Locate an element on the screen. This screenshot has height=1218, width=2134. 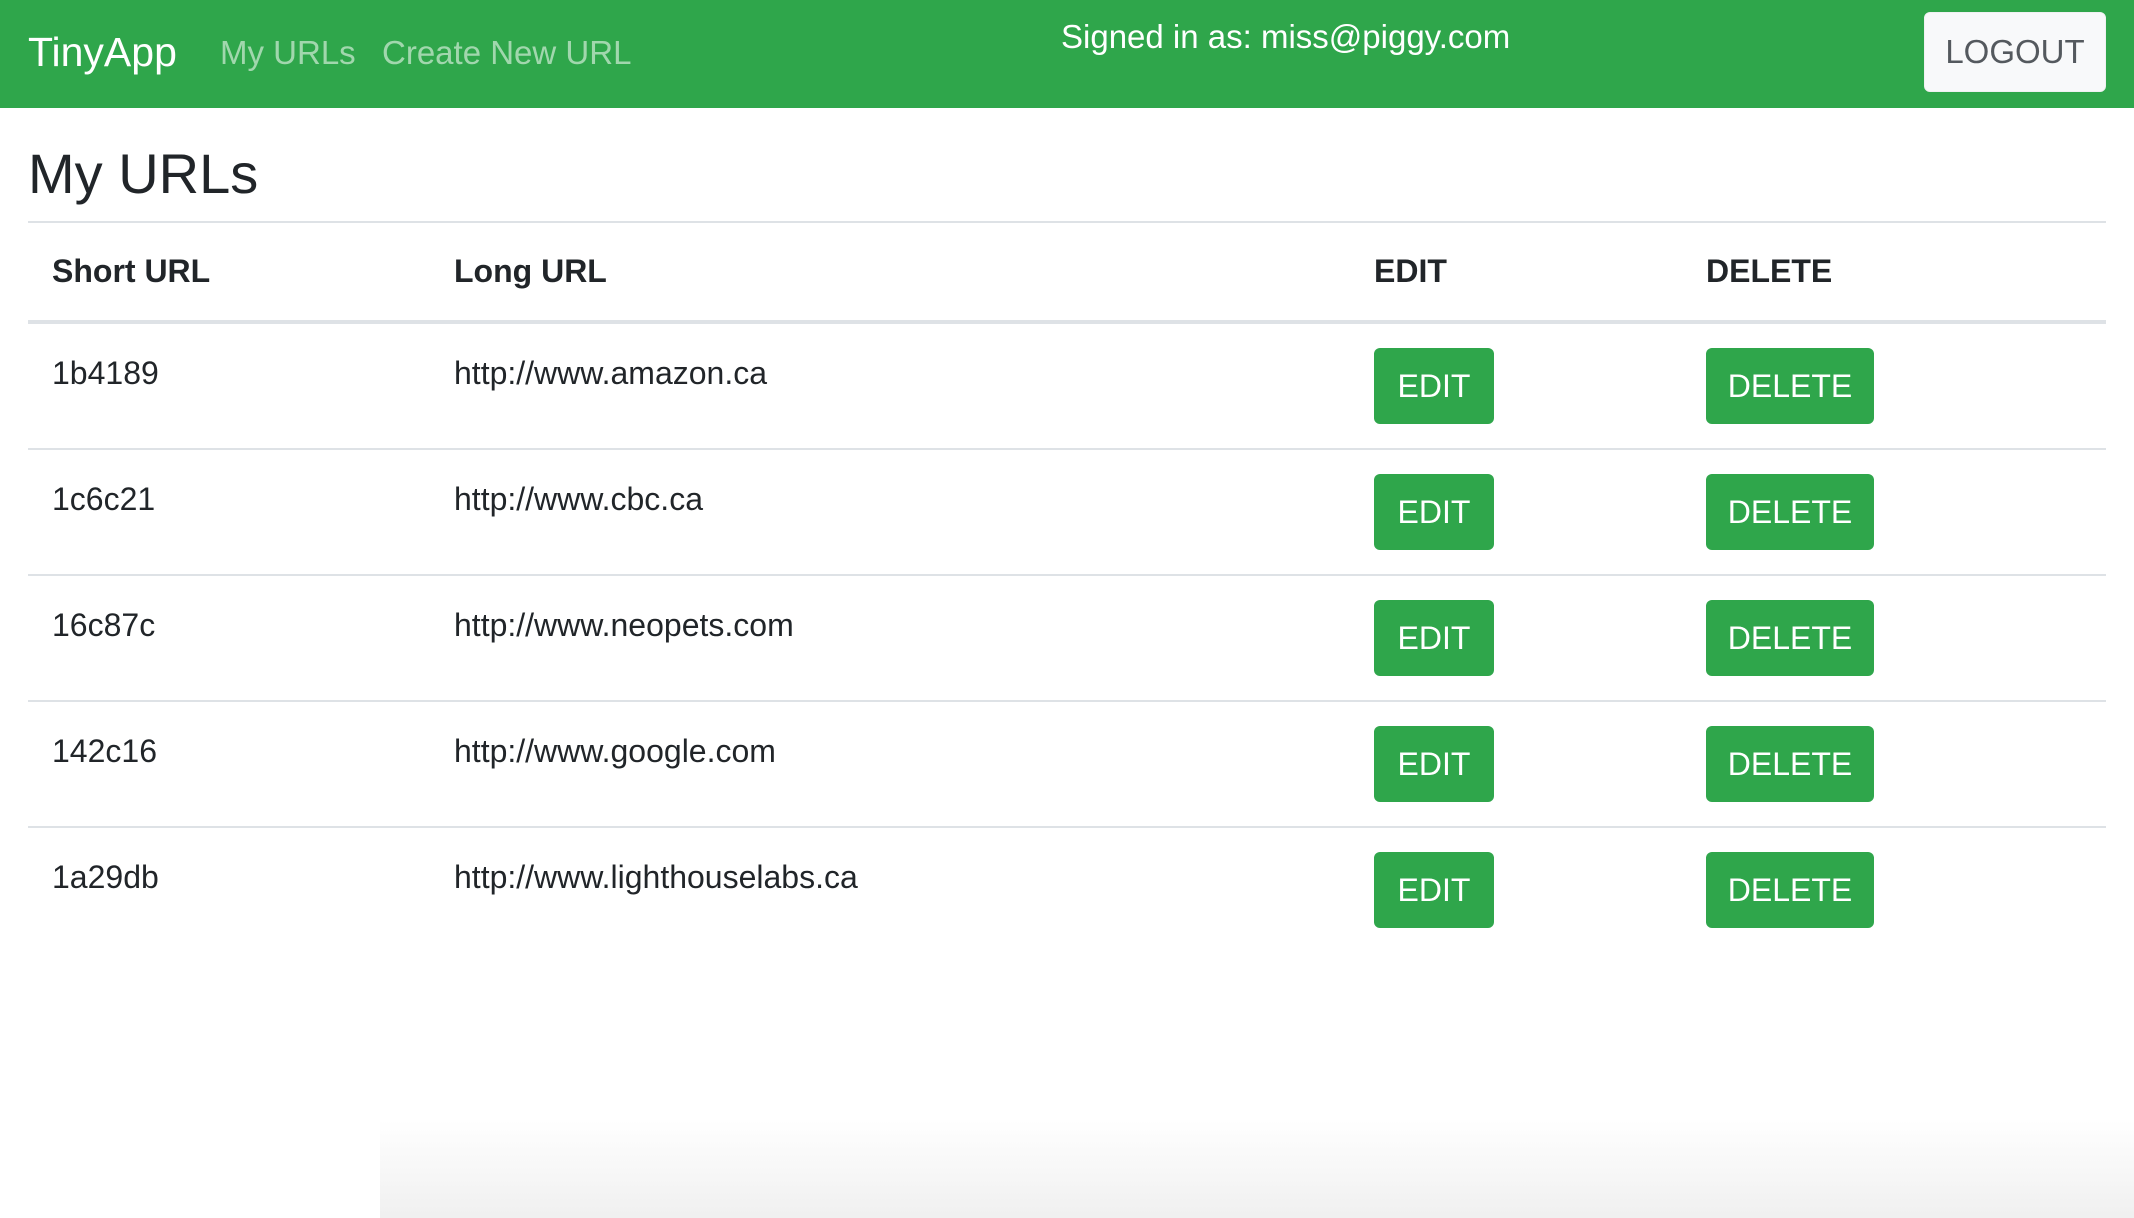
nav-link-create-new-url: Create New URL is located at coordinates (506, 53).